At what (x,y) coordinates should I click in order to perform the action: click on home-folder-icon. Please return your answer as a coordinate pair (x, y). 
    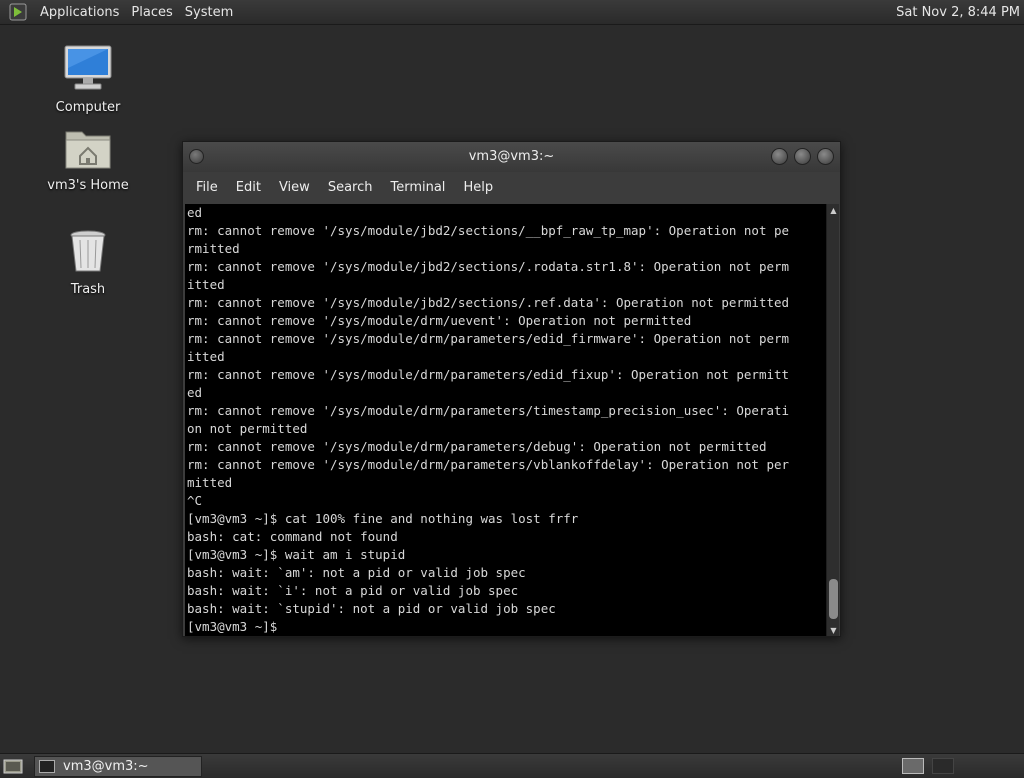
    Looking at the image, I should click on (88, 150).